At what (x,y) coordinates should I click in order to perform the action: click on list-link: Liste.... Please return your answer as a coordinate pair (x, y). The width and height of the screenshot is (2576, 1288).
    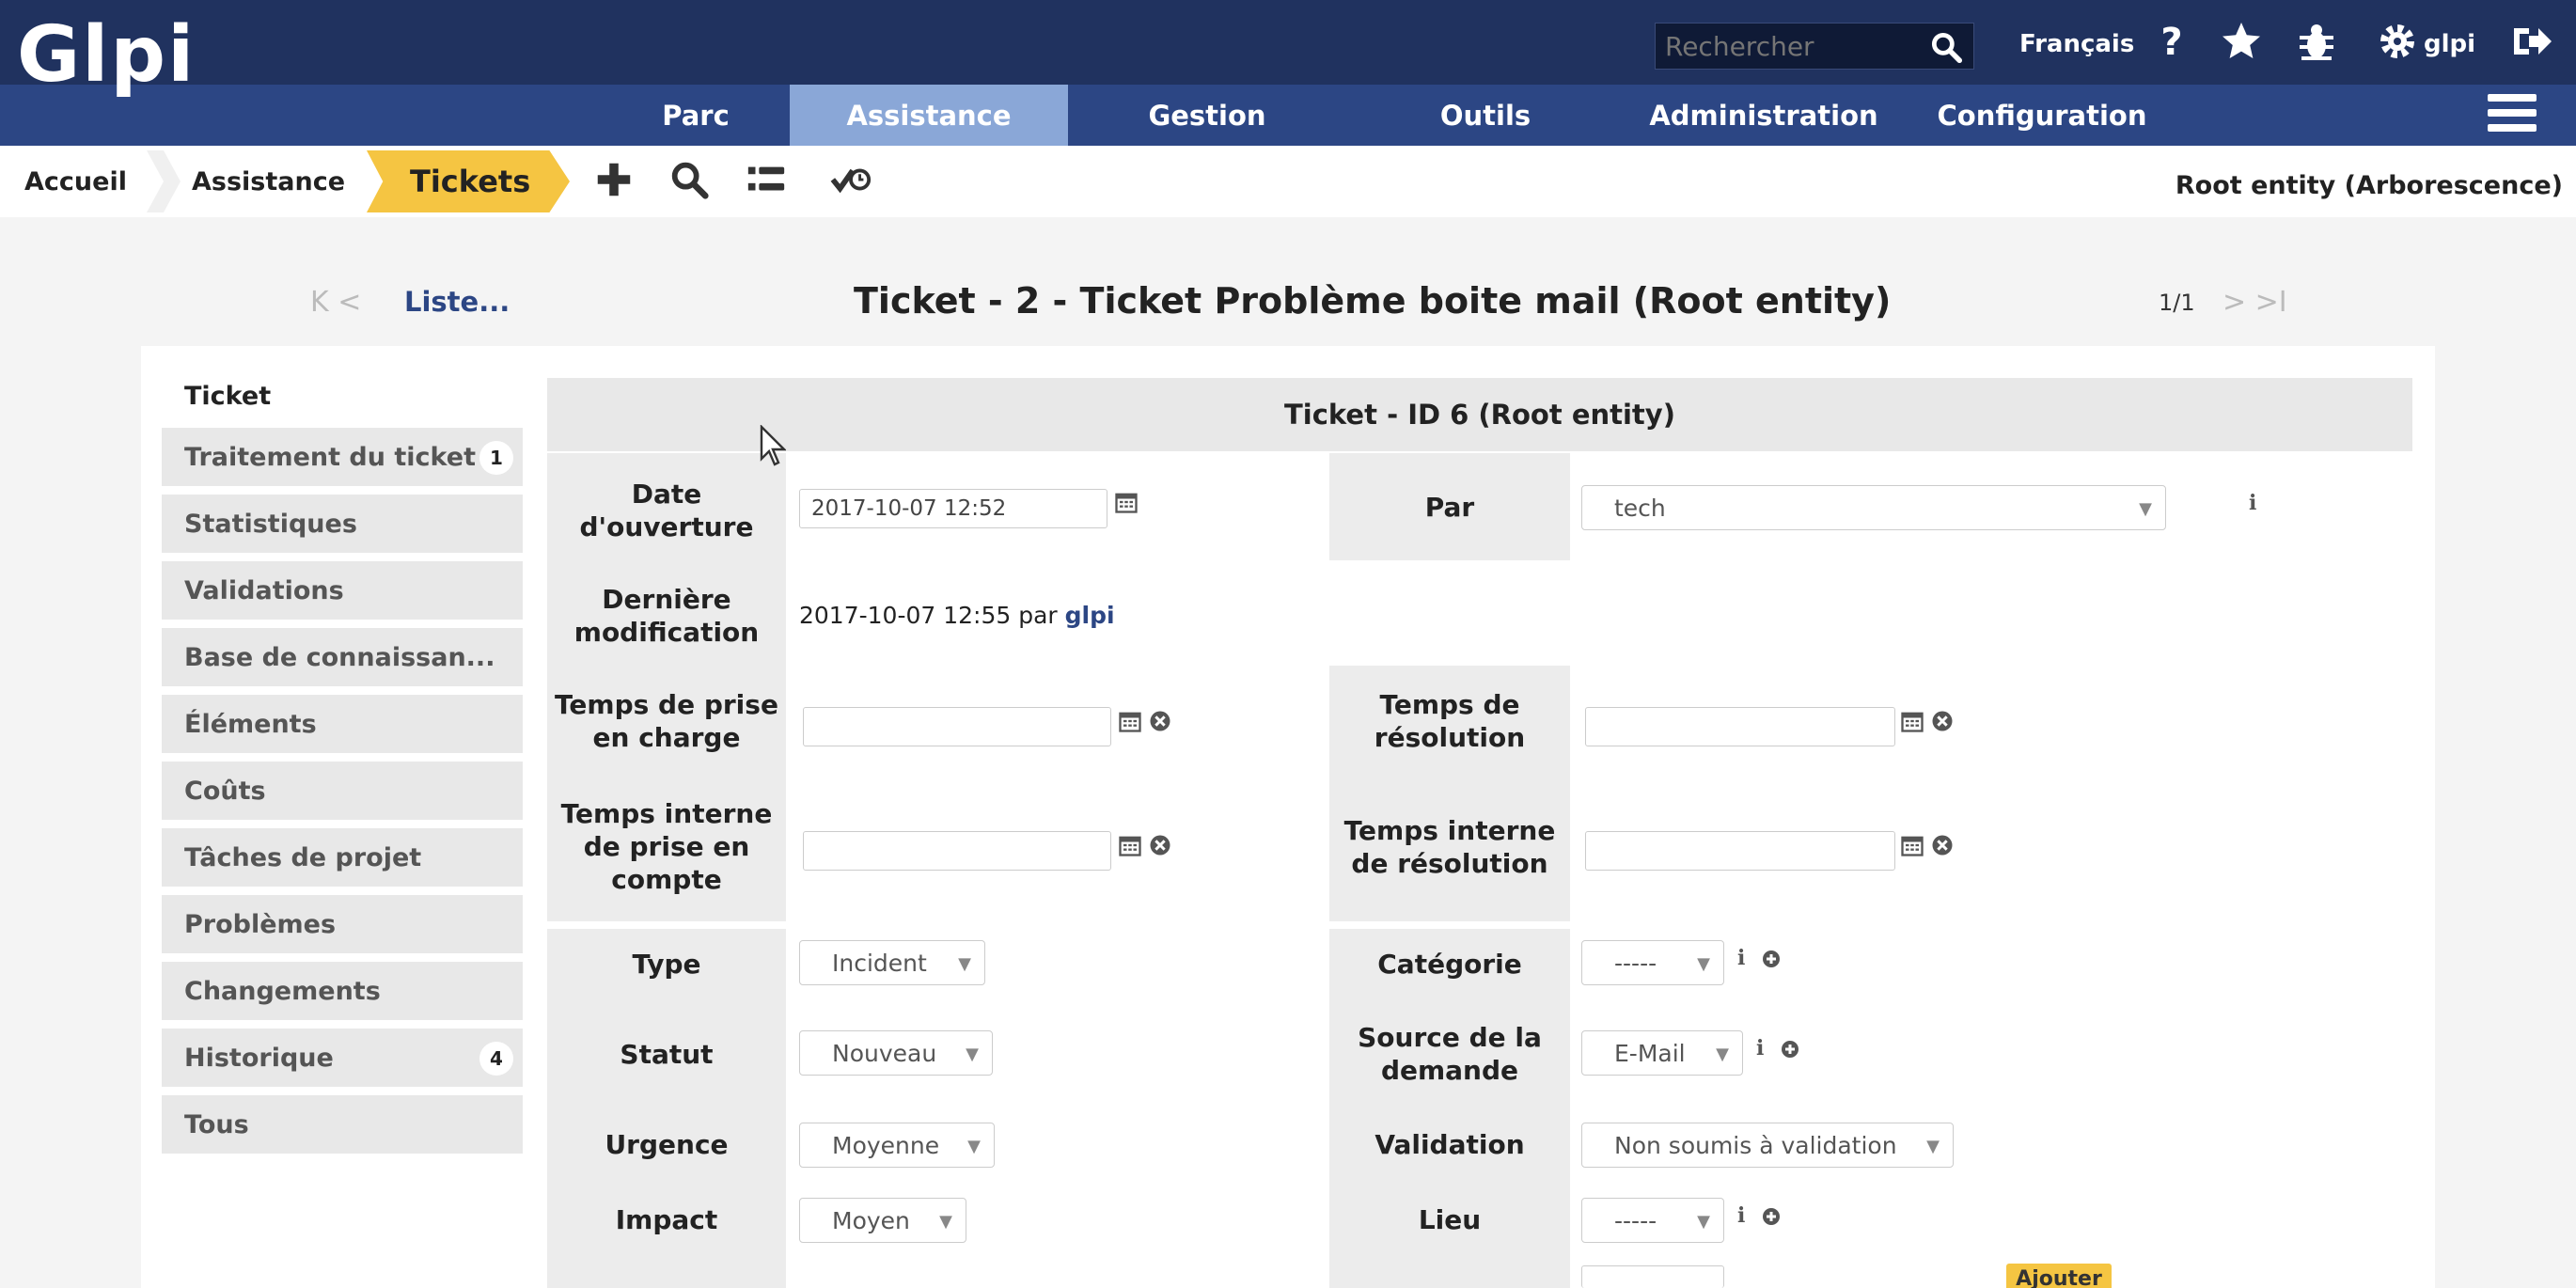
    Looking at the image, I should click on (457, 302).